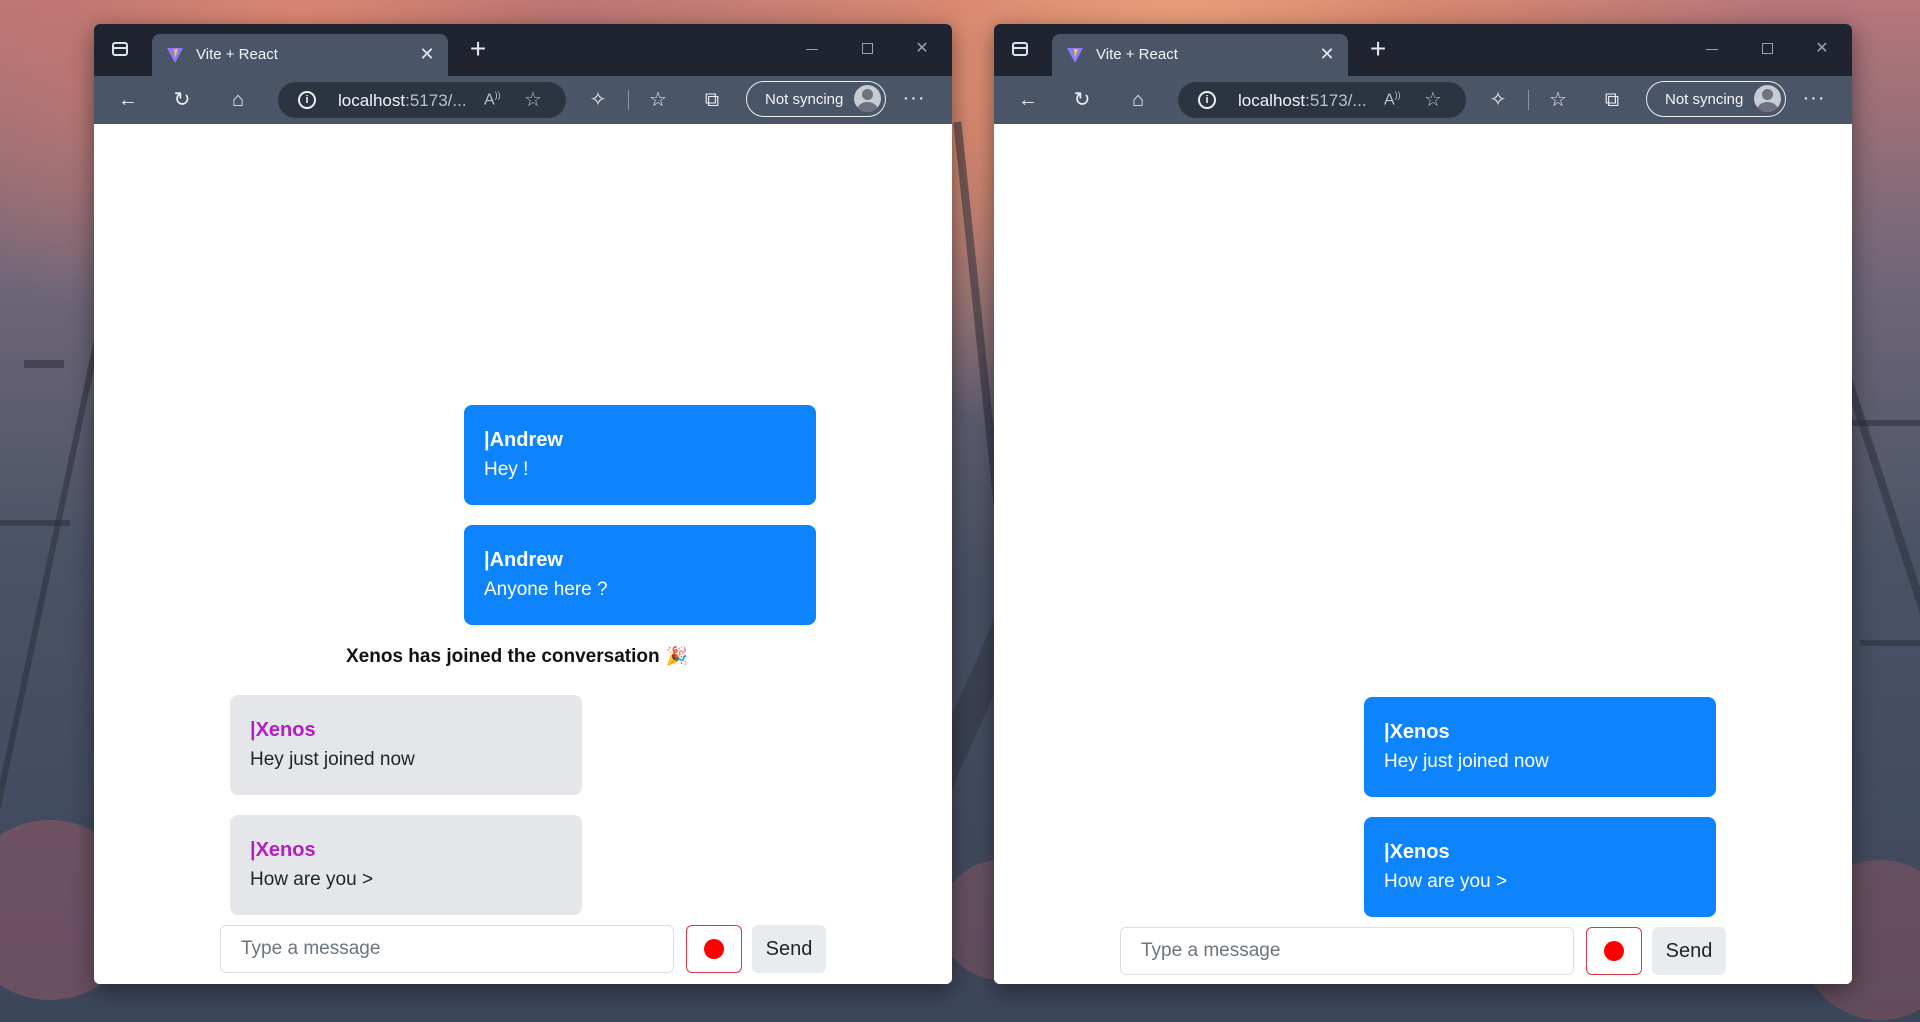 Image resolution: width=1920 pixels, height=1022 pixels. Describe the element at coordinates (517, 656) in the screenshot. I see `system-message: Xenos has joined the conversation 🎉` at that location.